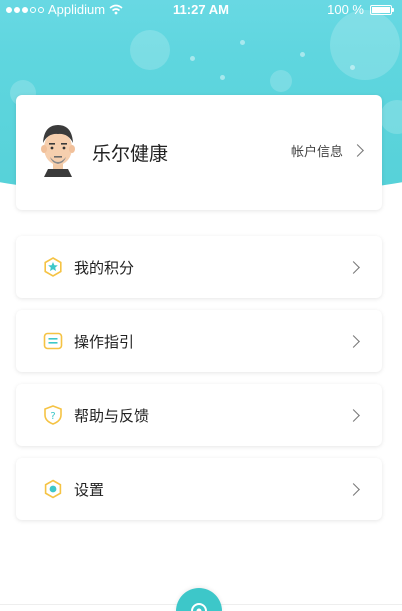 The image size is (402, 611). I want to click on profile-name: 乐尔健康, so click(130, 154).